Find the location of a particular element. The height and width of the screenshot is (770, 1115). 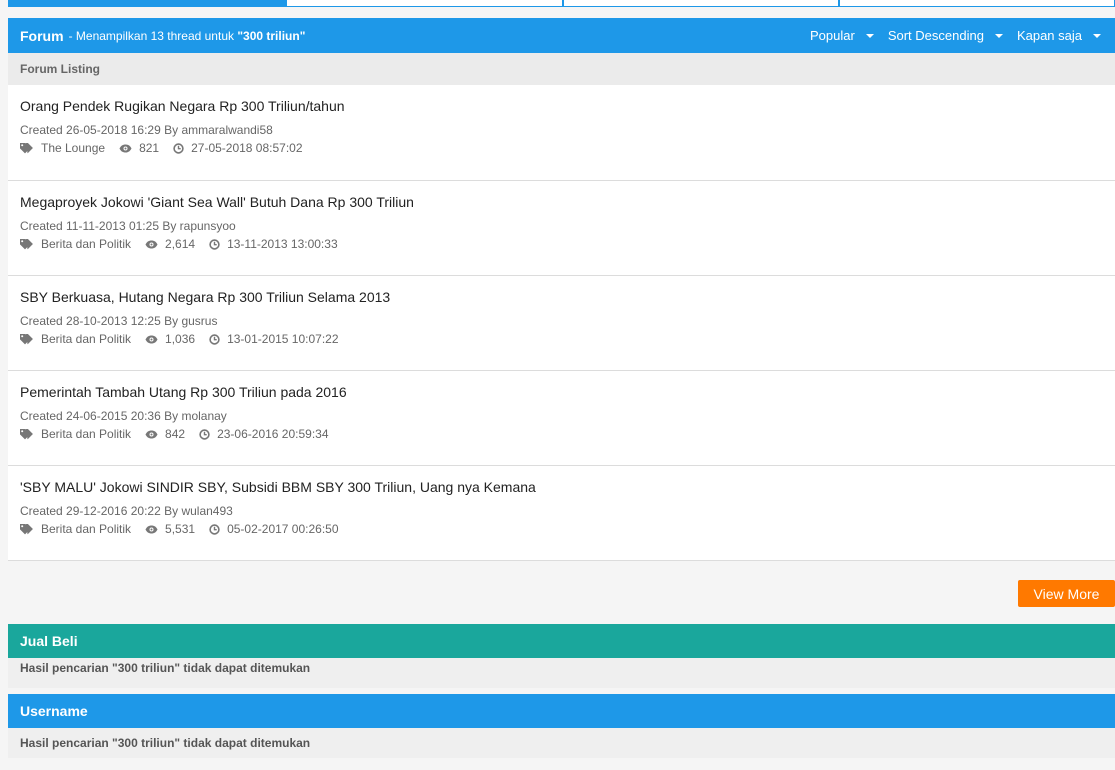

forum-listing-label: Forum Listing is located at coordinates (561, 69).